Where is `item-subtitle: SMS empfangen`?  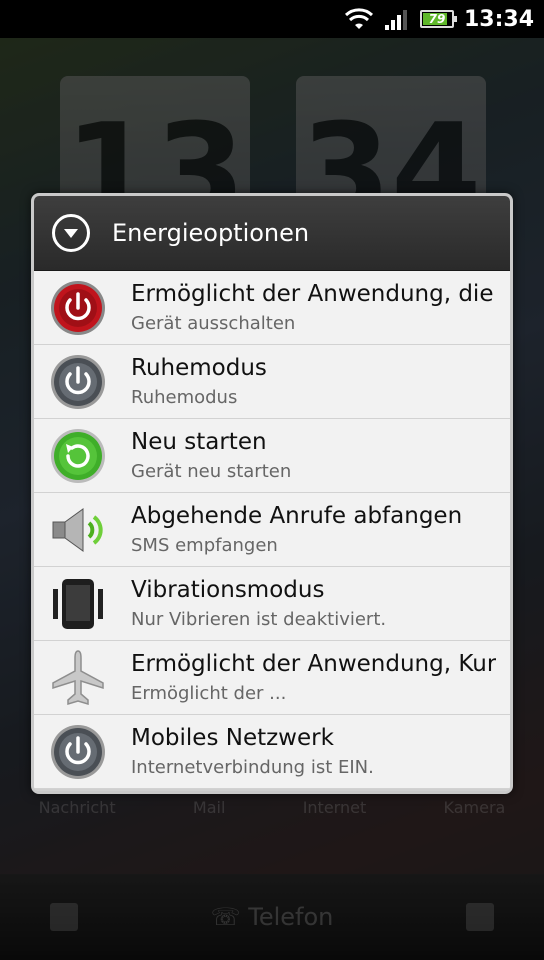 item-subtitle: SMS empfangen is located at coordinates (204, 545).